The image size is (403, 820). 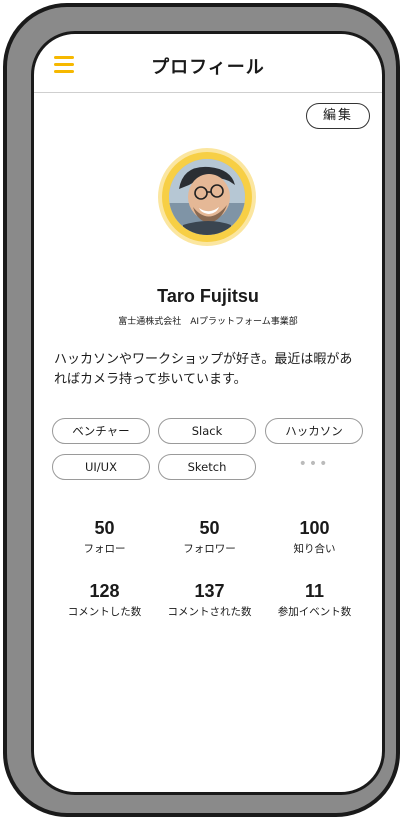 I want to click on avatar, so click(x=207, y=197).